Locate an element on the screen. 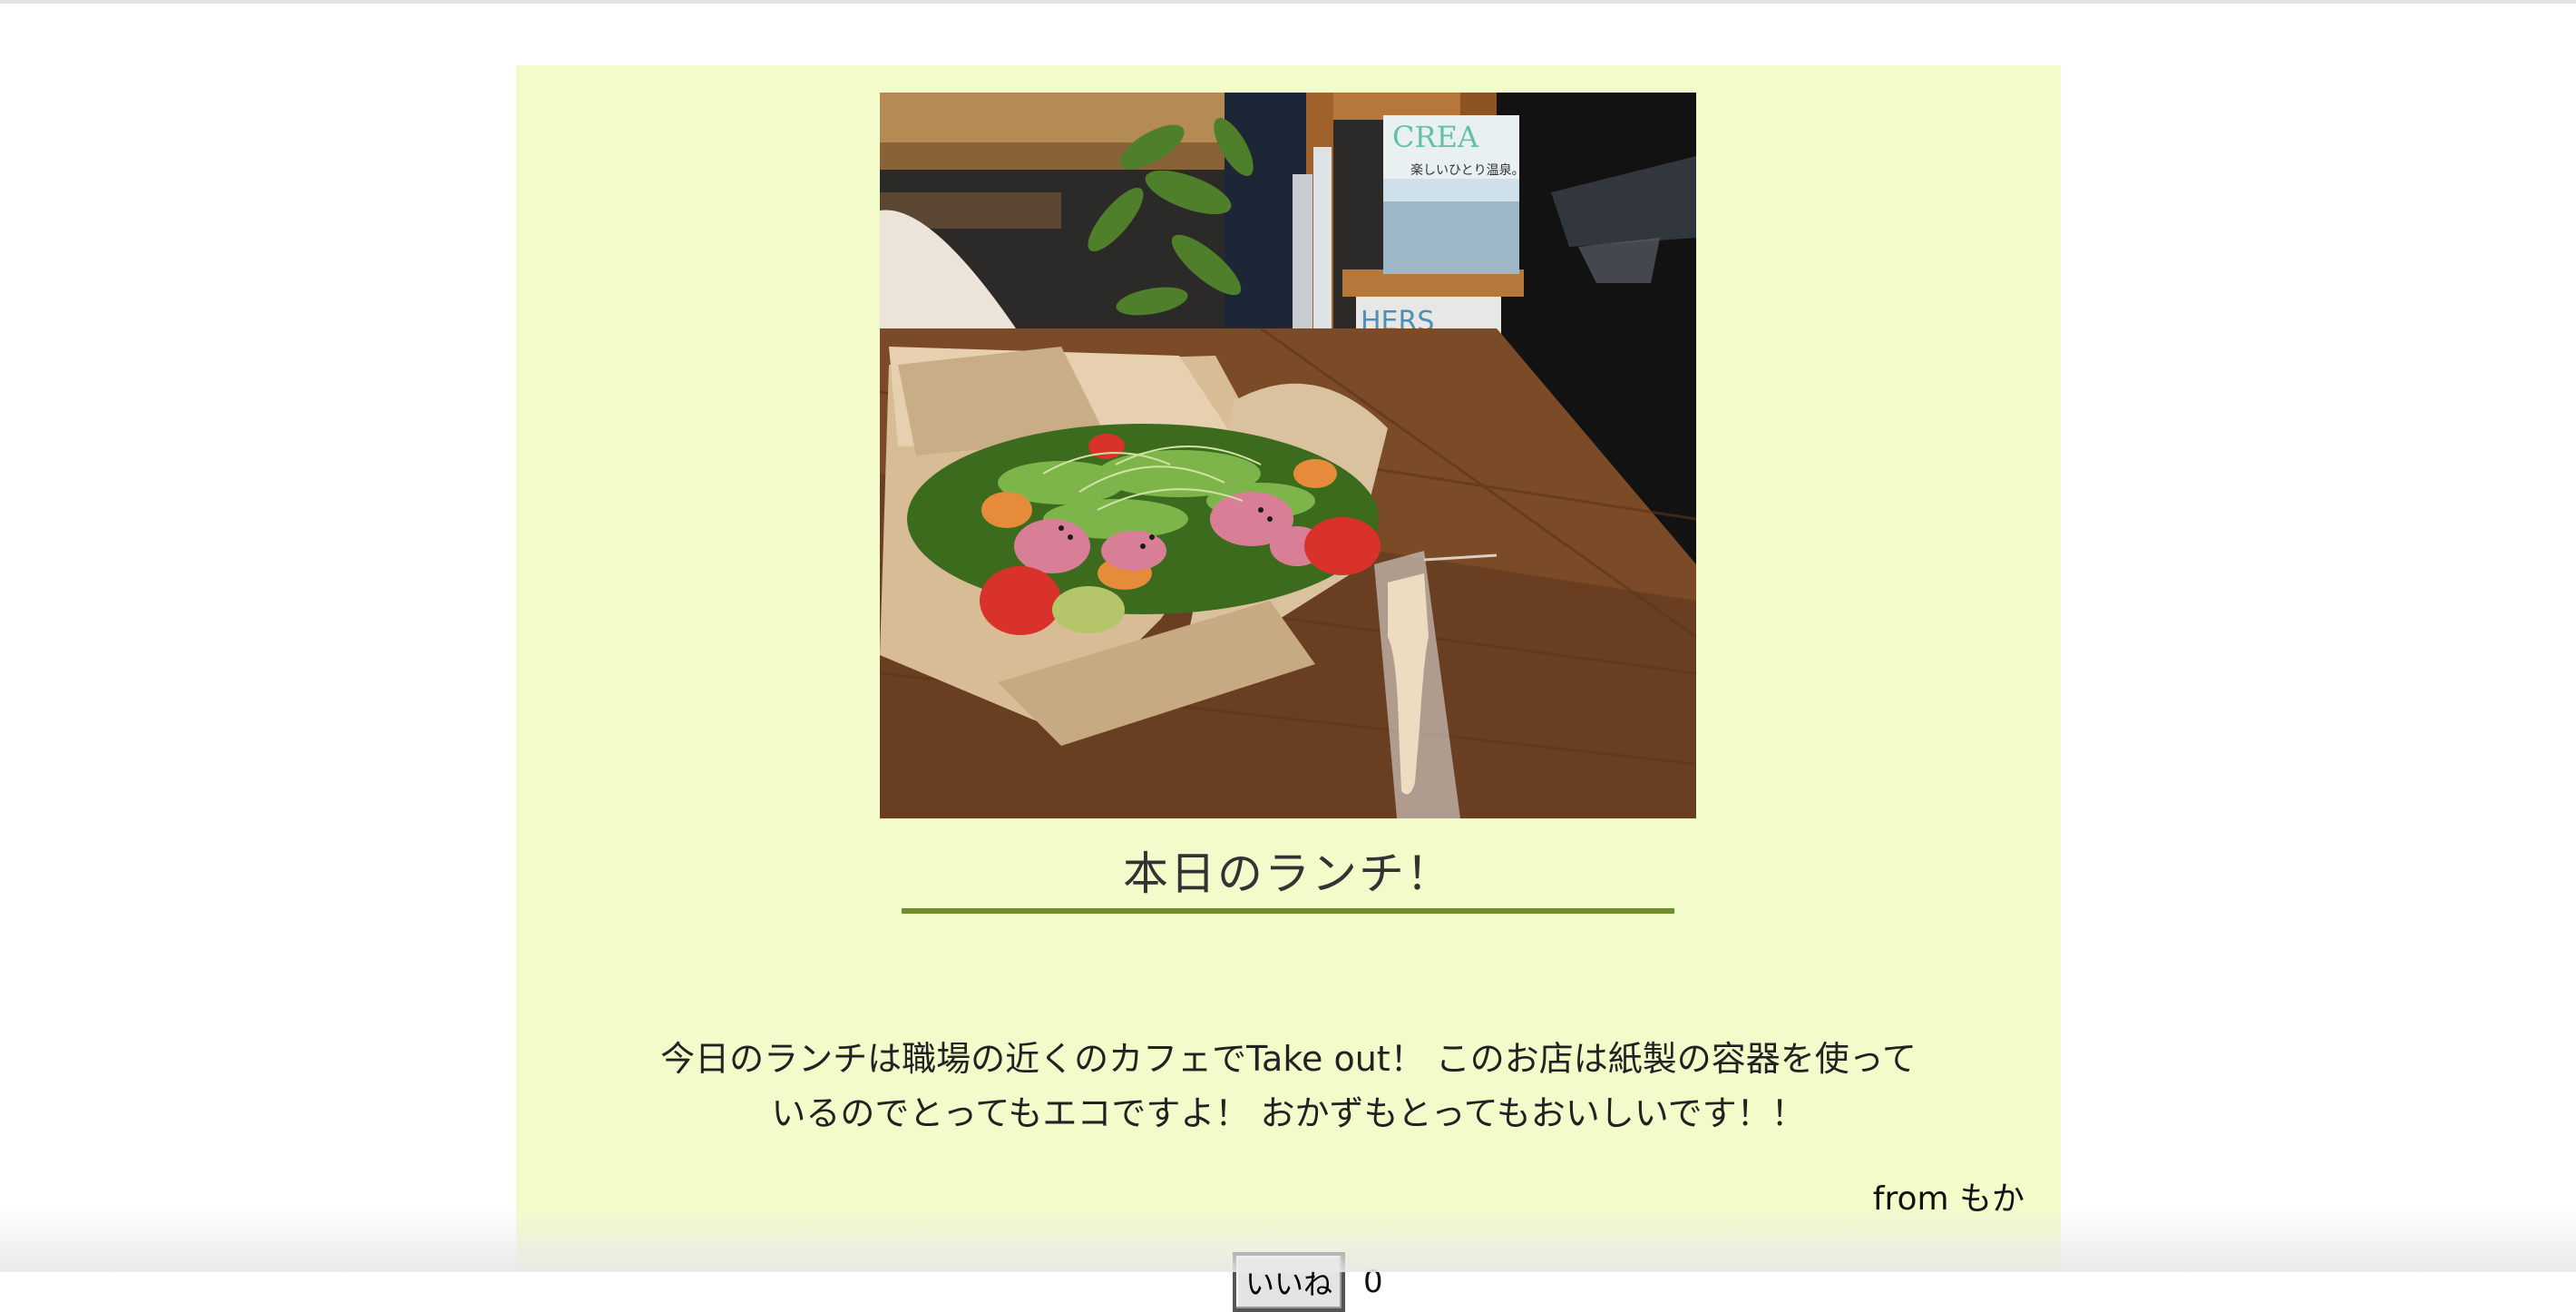 The image size is (2576, 1312). post-author: from もか is located at coordinates (1948, 1199).